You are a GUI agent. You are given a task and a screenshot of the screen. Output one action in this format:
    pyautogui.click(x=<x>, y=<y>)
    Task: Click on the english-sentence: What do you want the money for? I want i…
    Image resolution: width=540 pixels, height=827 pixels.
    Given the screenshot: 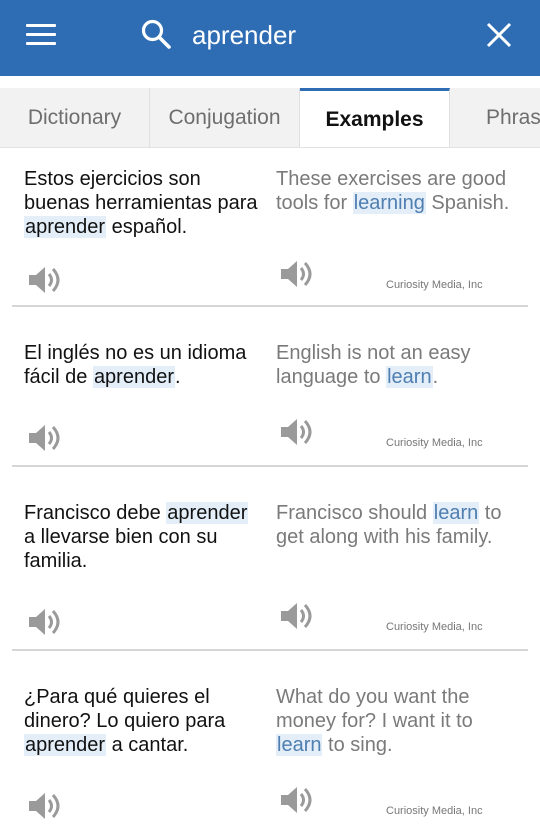 What is the action you would take?
    pyautogui.click(x=396, y=721)
    